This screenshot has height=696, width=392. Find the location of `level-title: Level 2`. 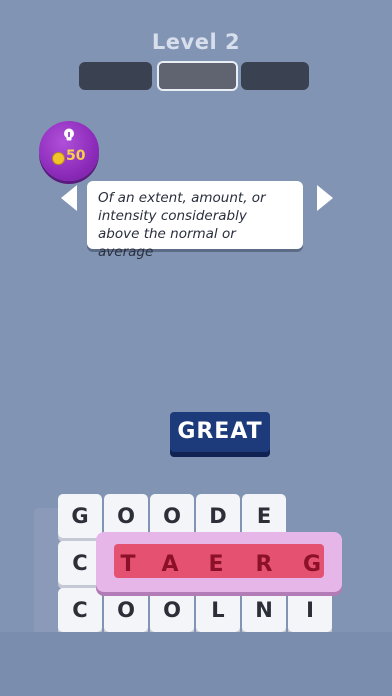

level-title: Level 2 is located at coordinates (196, 42).